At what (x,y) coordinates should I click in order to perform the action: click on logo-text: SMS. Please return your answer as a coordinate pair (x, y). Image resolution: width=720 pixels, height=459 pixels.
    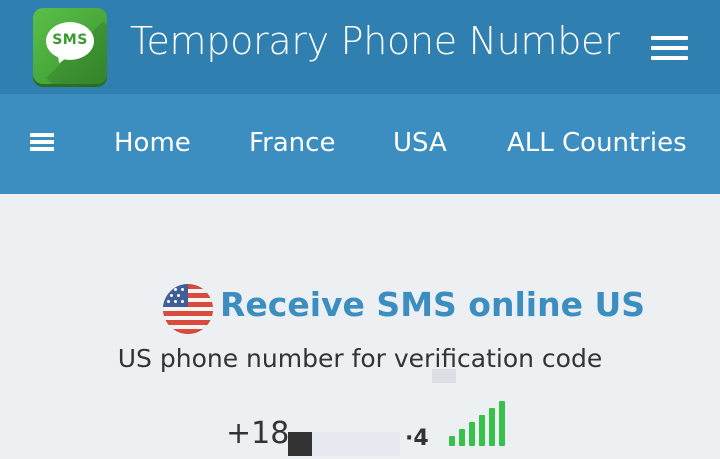
    Looking at the image, I should click on (70, 40).